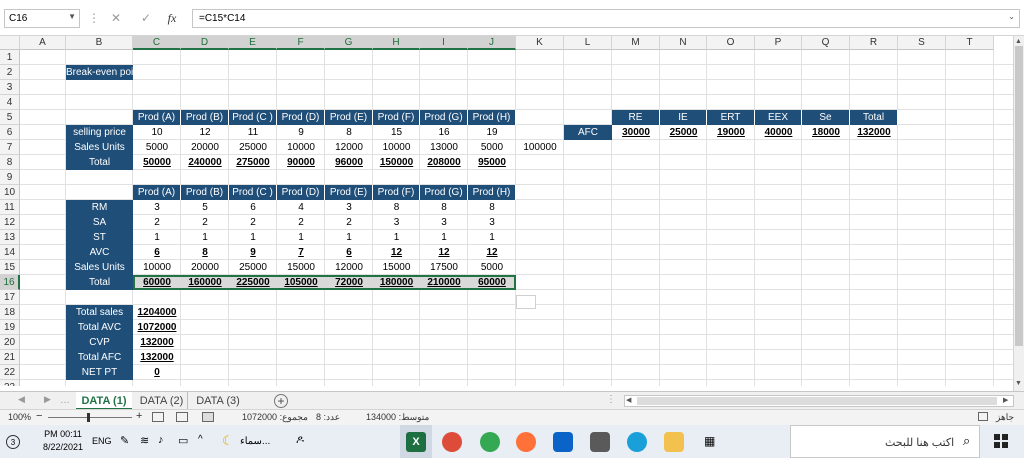 This screenshot has width=1024, height=458. Describe the element at coordinates (19, 417) in the screenshot. I see `zoom-level: 100%` at that location.